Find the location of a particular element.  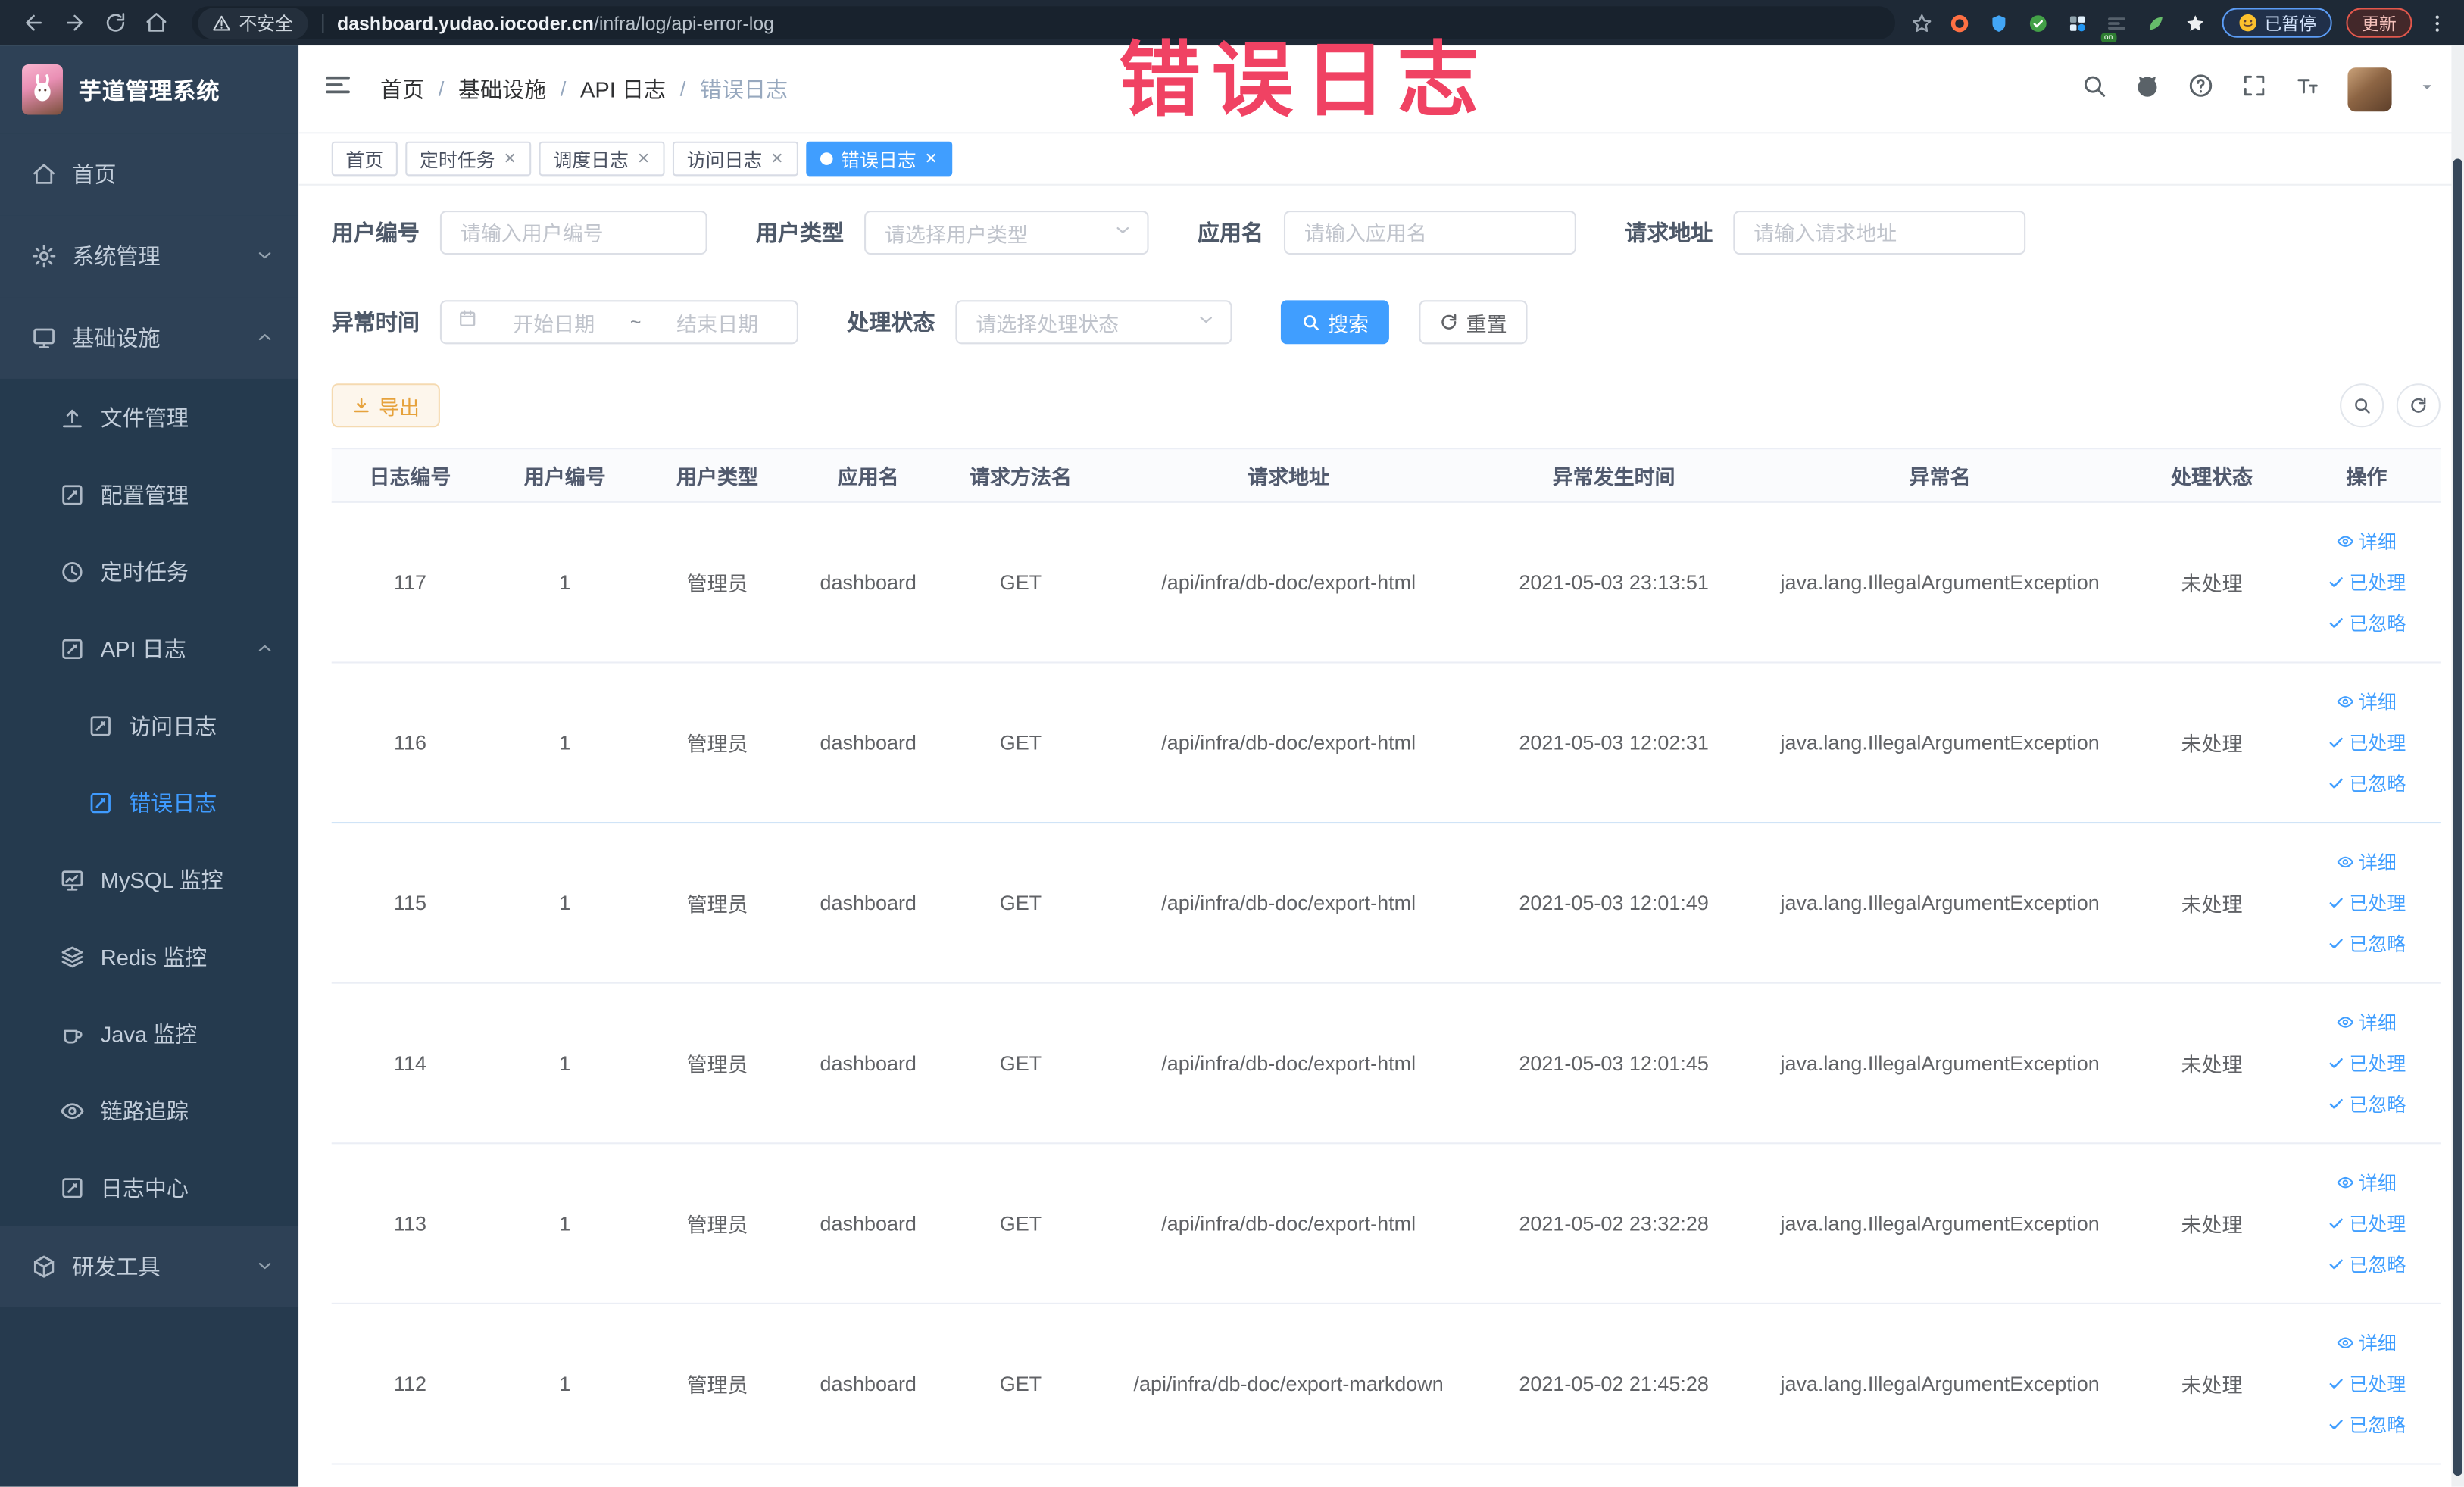

breadcrumb-api-log: API 日志 is located at coordinates (623, 88).